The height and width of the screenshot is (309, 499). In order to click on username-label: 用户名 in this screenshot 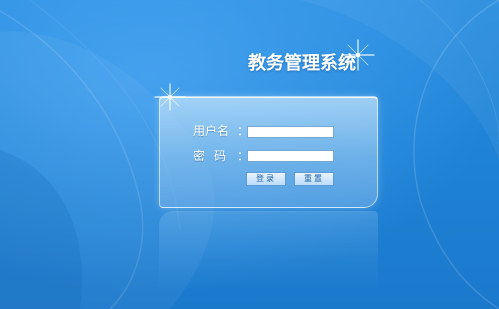, I will do `click(211, 131)`.